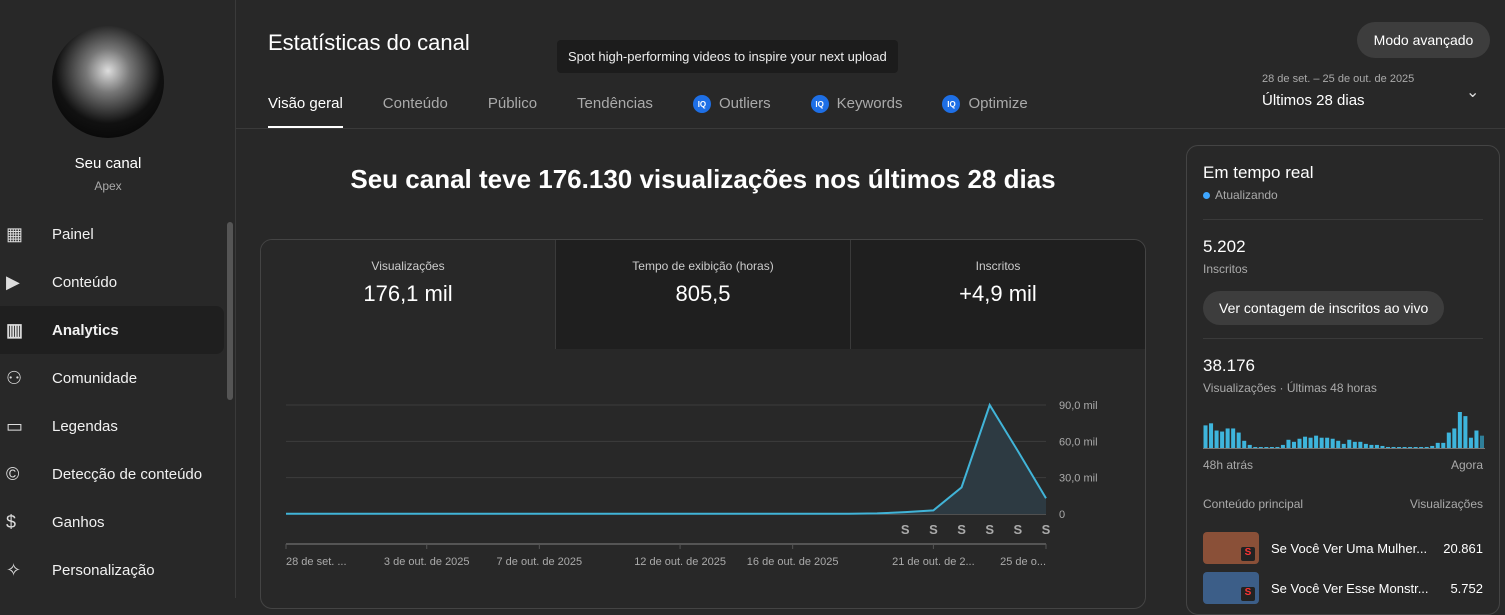 The height and width of the screenshot is (615, 1505). Describe the element at coordinates (13, 473) in the screenshot. I see `copyright-icon: ©` at that location.